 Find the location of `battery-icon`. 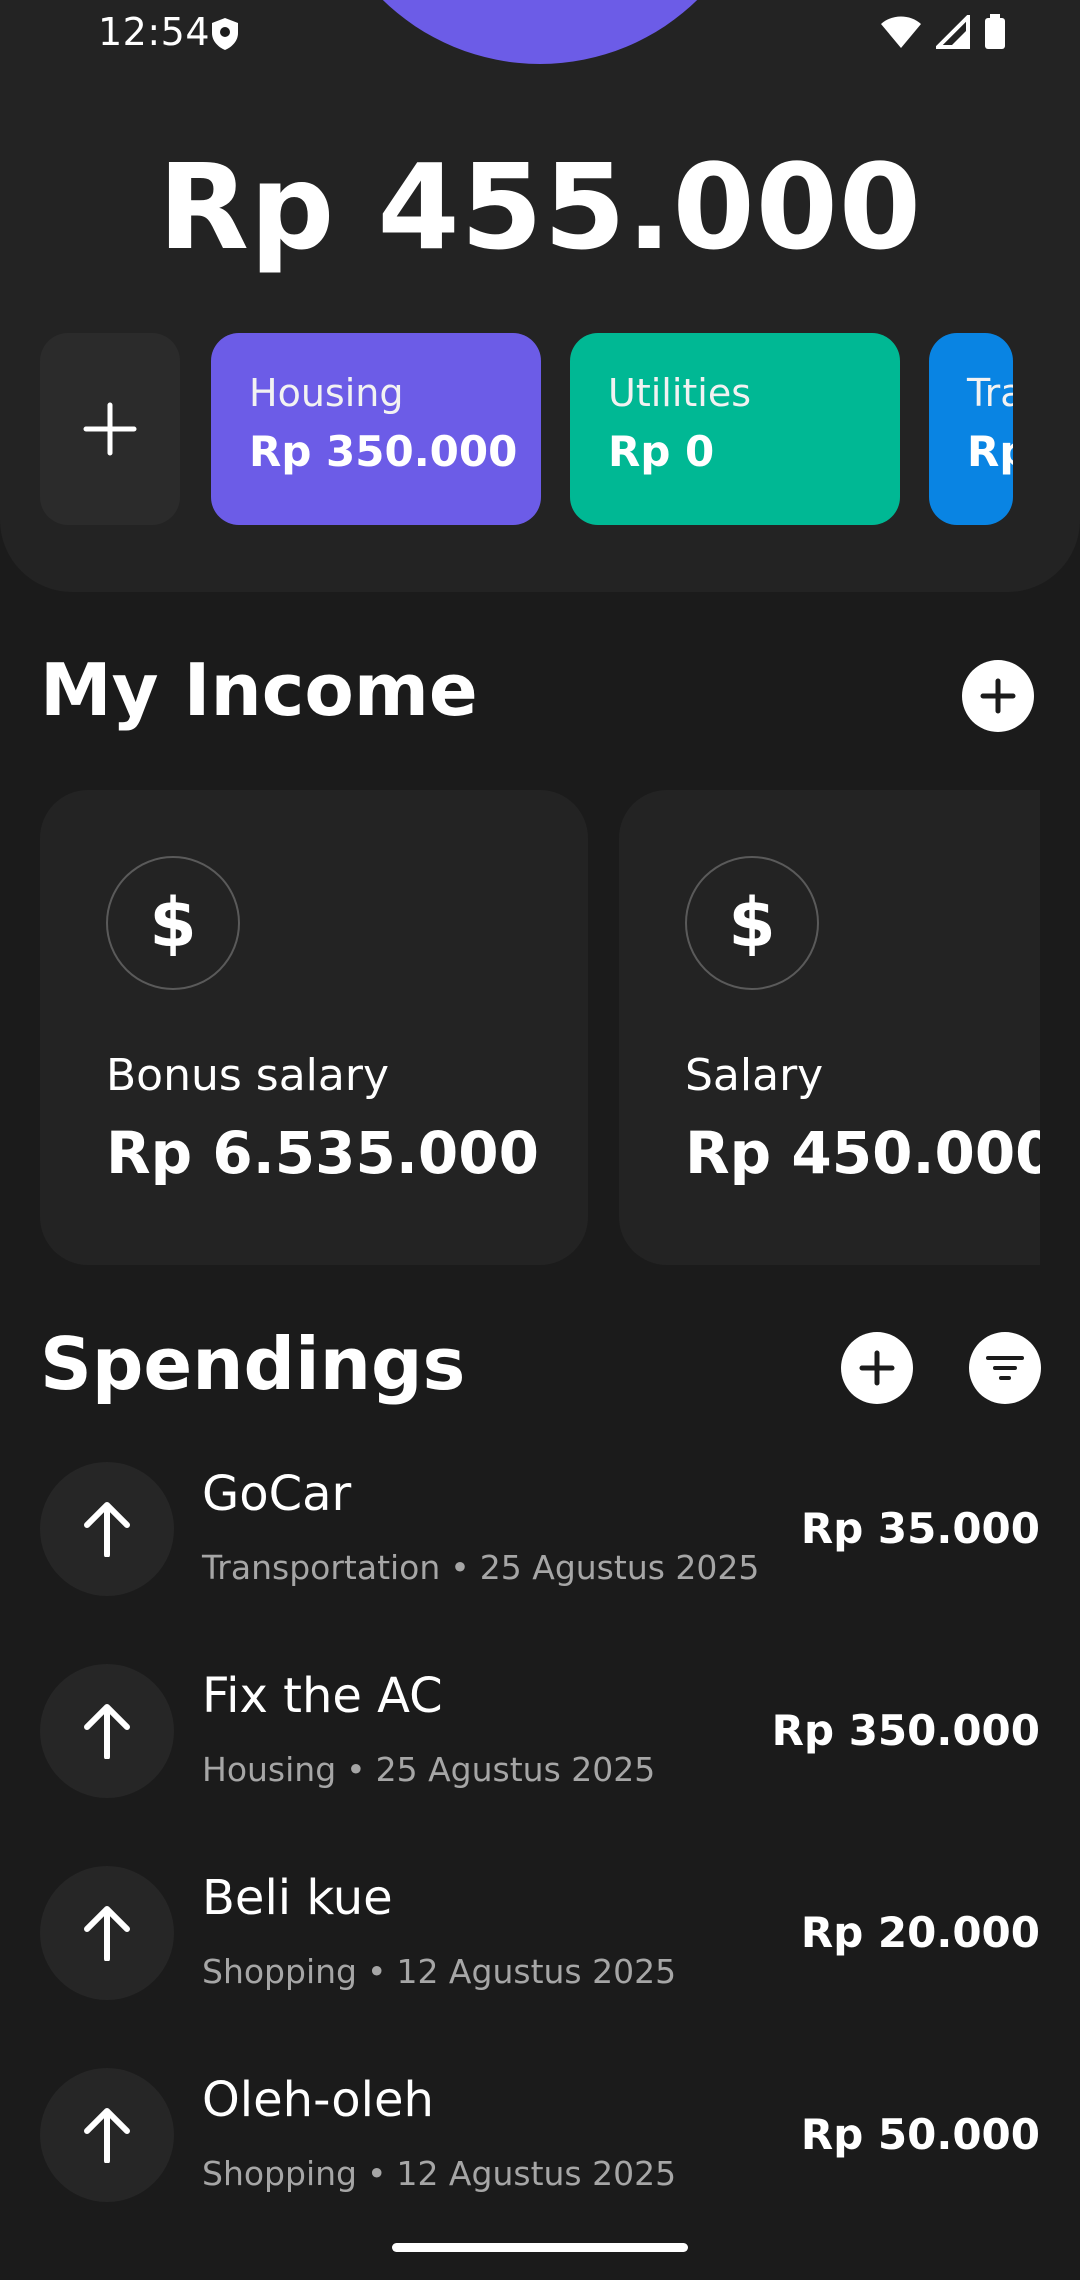

battery-icon is located at coordinates (995, 31).